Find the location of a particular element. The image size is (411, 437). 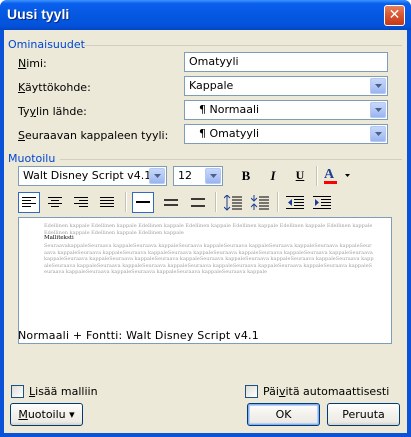

decrease-paragraph-spacing-icon is located at coordinates (260, 202).